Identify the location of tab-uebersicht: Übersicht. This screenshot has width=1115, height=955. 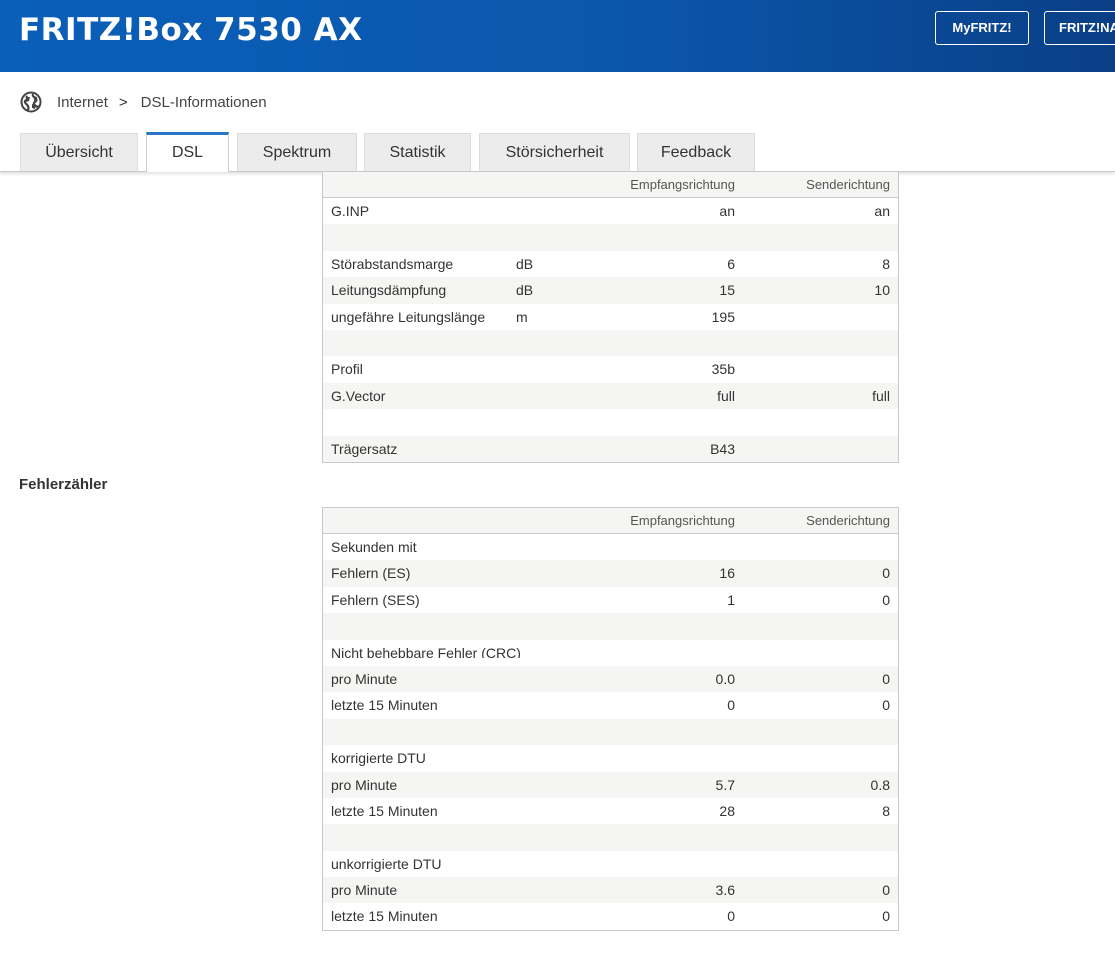
(79, 152).